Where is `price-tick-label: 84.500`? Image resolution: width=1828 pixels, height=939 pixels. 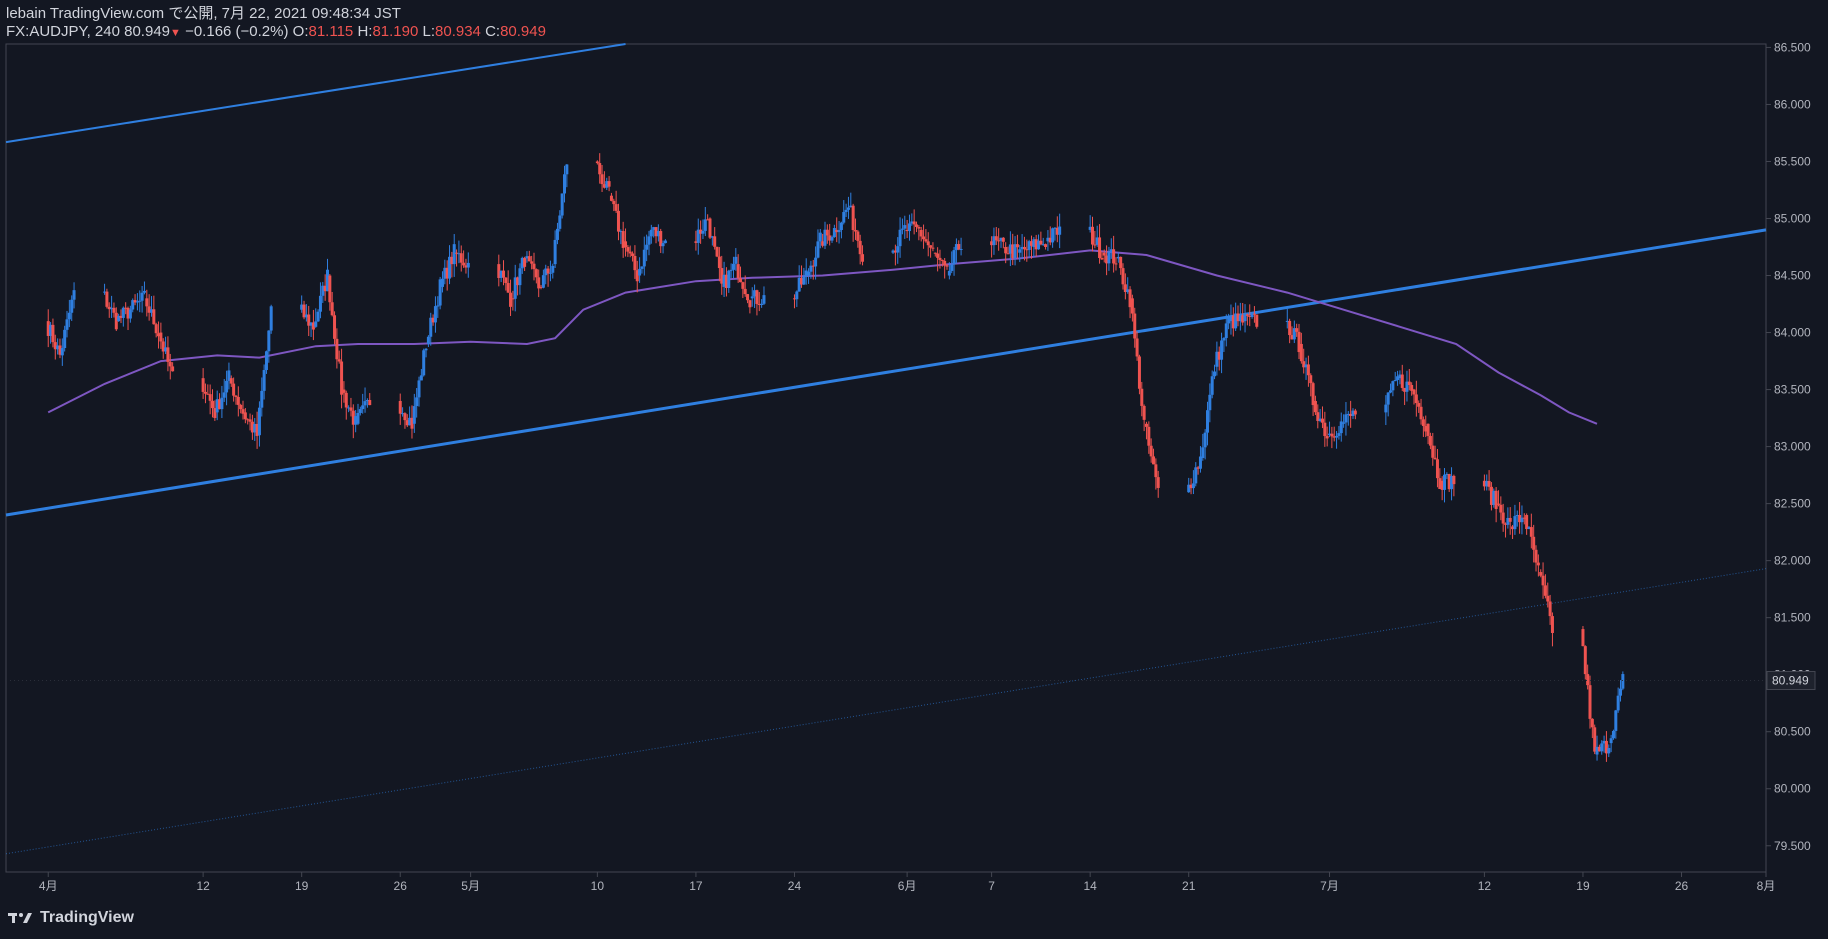 price-tick-label: 84.500 is located at coordinates (1792, 276).